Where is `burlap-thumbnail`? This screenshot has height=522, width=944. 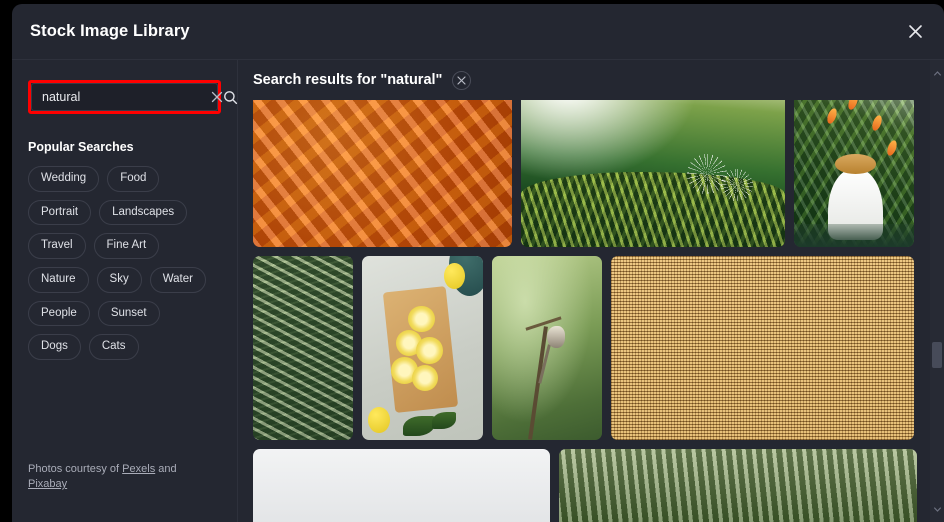
burlap-thumbnail is located at coordinates (762, 348).